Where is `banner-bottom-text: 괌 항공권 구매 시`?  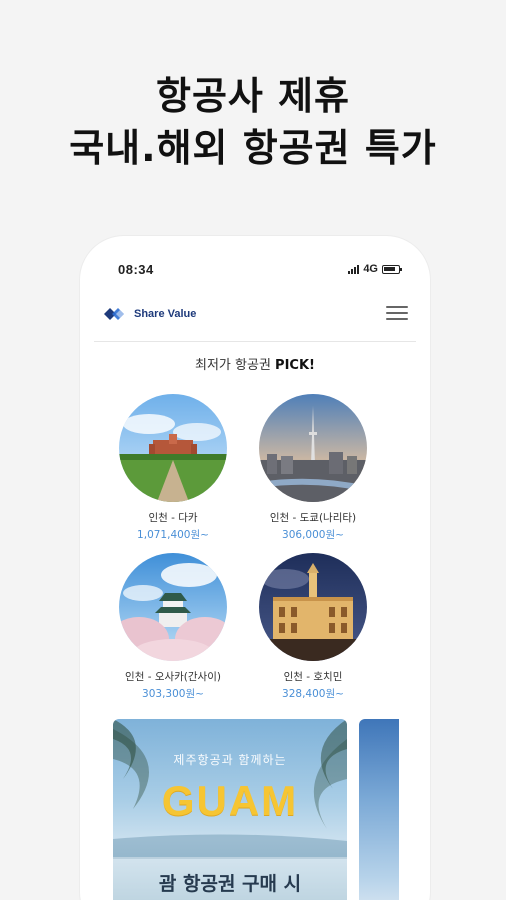
banner-bottom-text: 괌 항공권 구매 시 is located at coordinates (230, 884).